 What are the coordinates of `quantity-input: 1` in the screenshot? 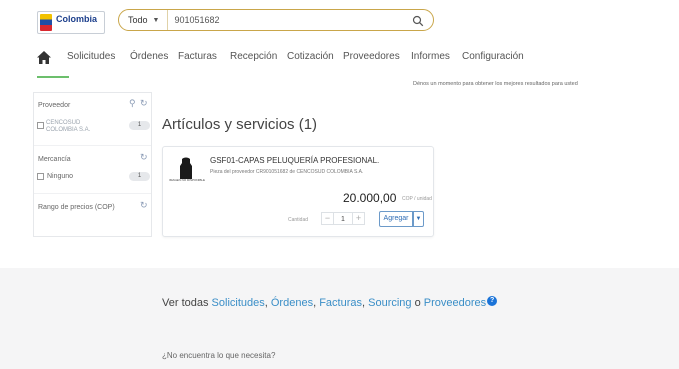 It's located at (343, 218).